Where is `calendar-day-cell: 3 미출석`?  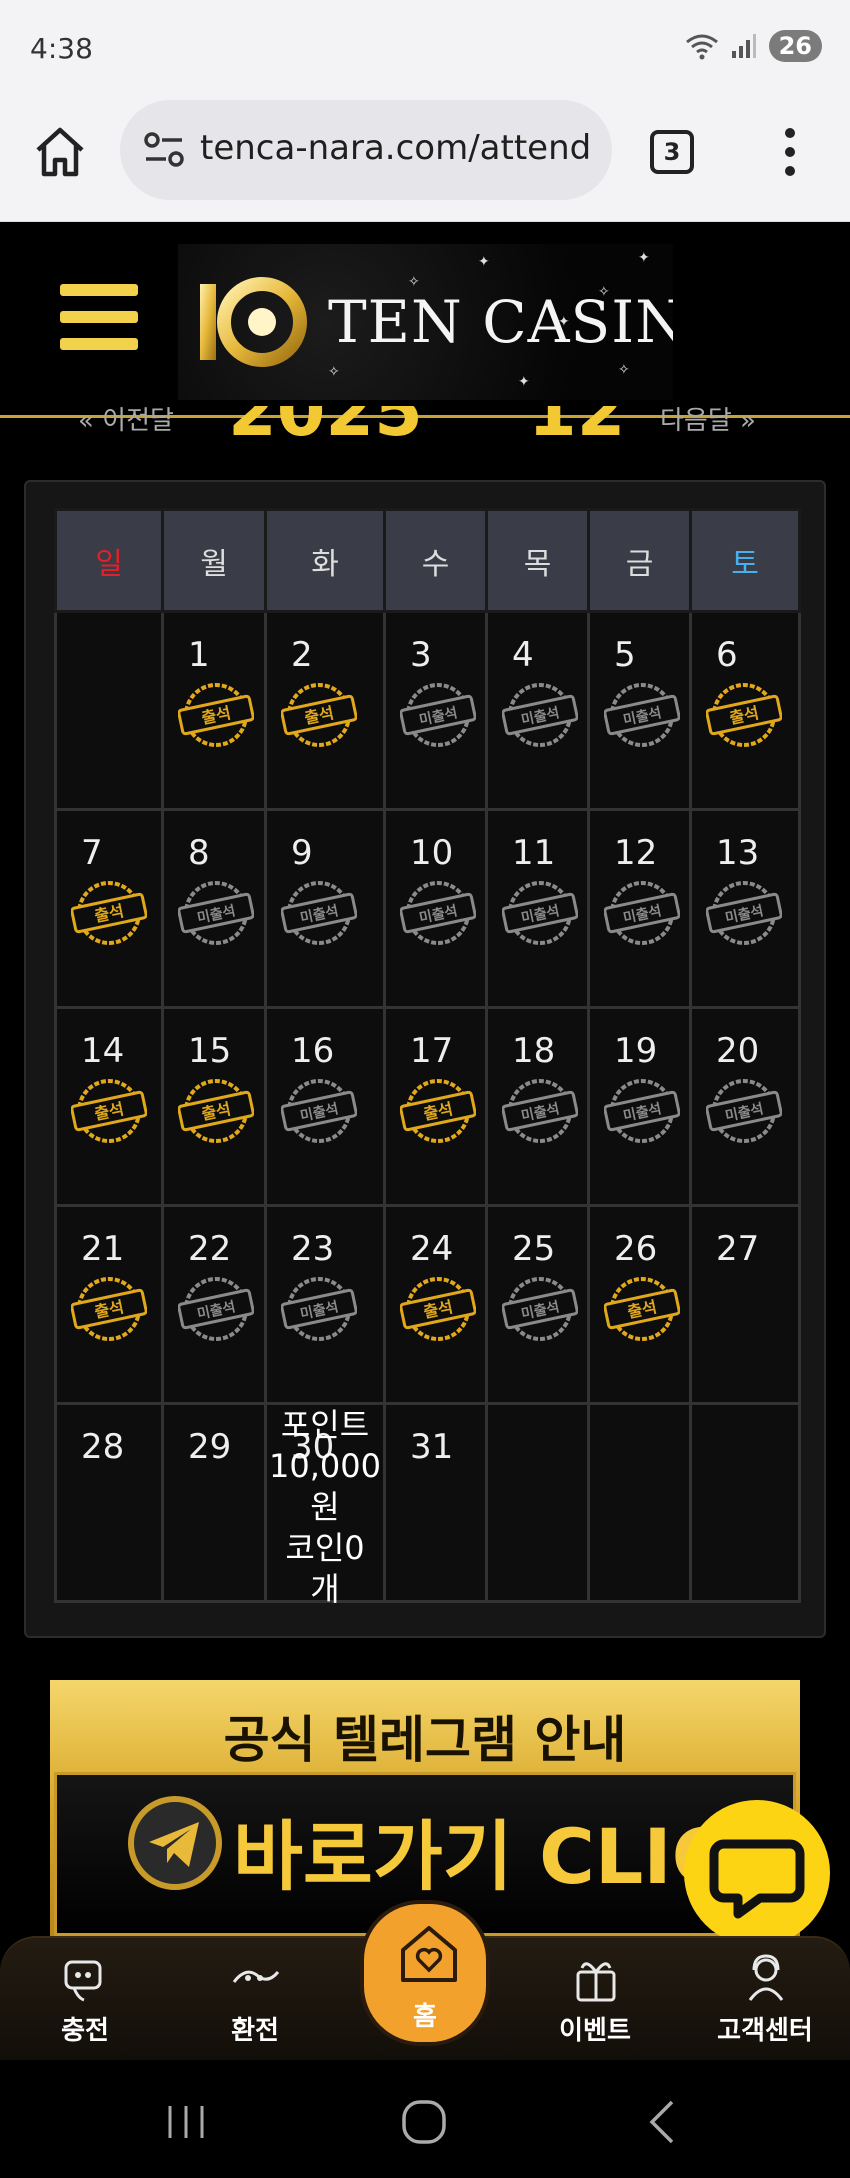 calendar-day-cell: 3 미출석 is located at coordinates (435, 710).